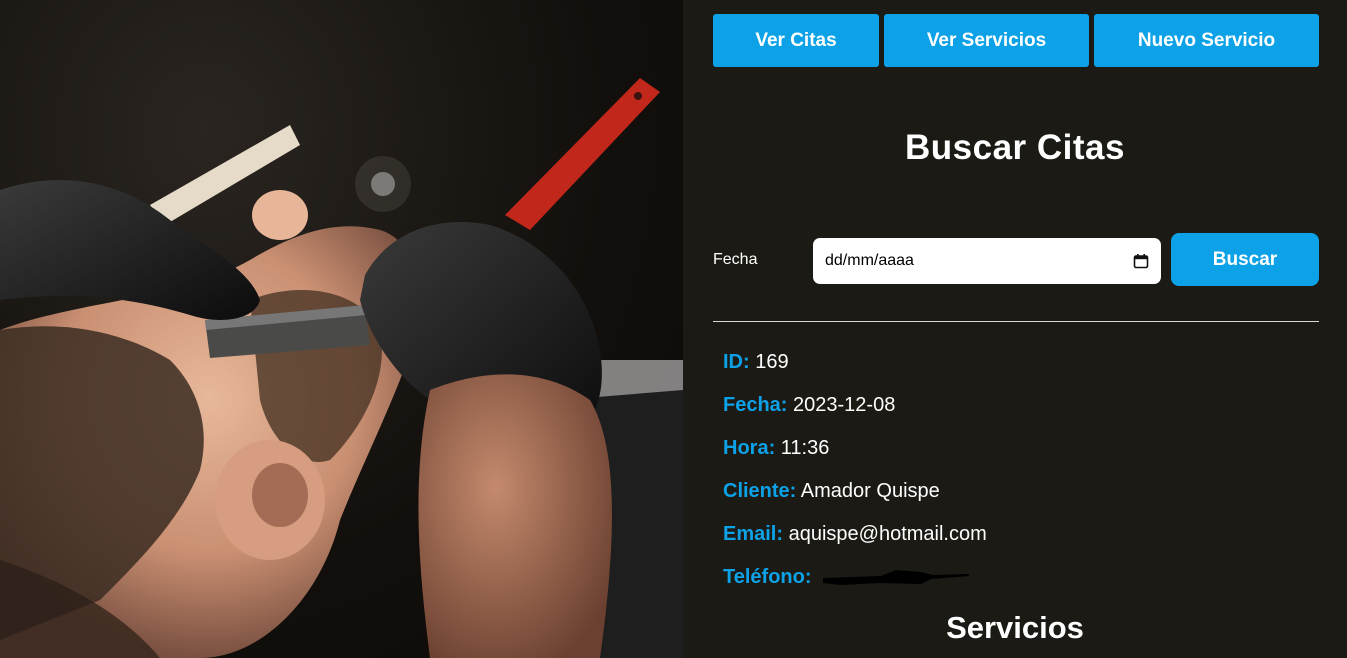 Image resolution: width=1347 pixels, height=658 pixels. I want to click on hora-key: Hora:, so click(749, 448).